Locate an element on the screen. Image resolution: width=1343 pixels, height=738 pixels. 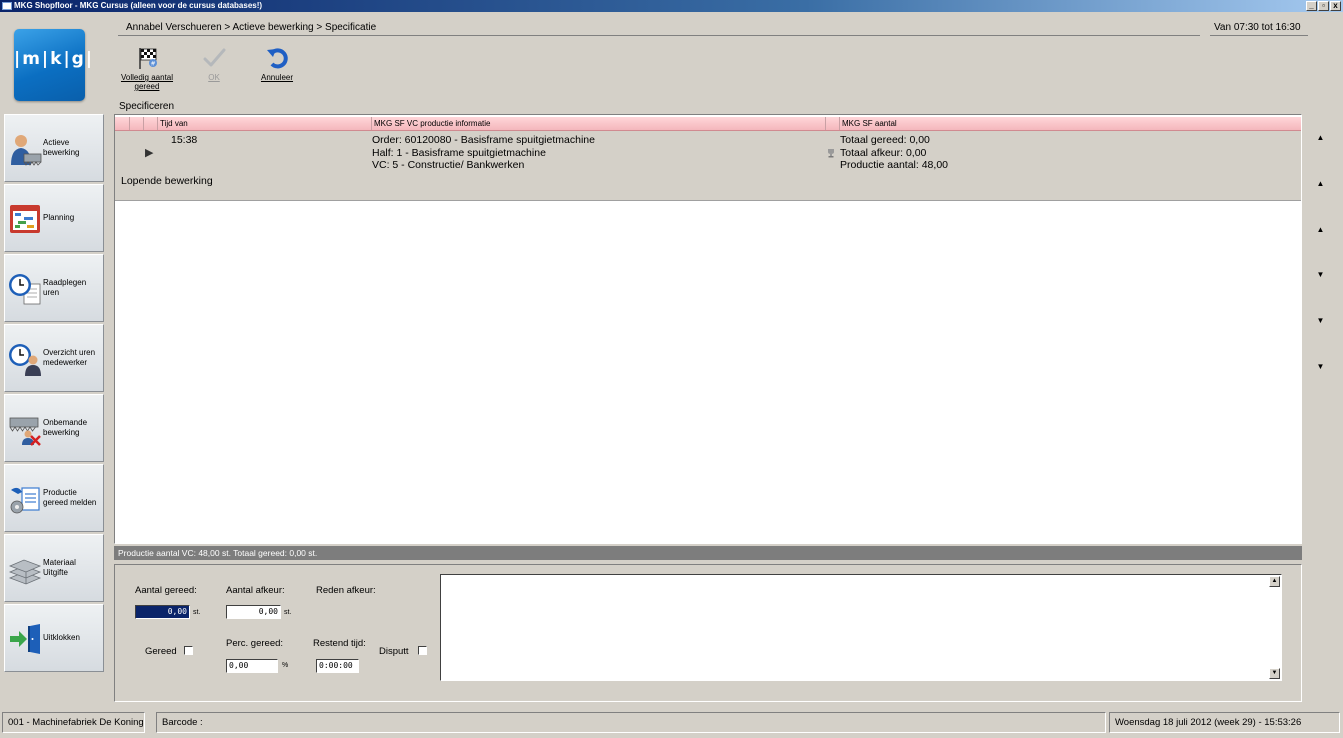
row-group-label: Lopende bewerking is located at coordinates (167, 181).